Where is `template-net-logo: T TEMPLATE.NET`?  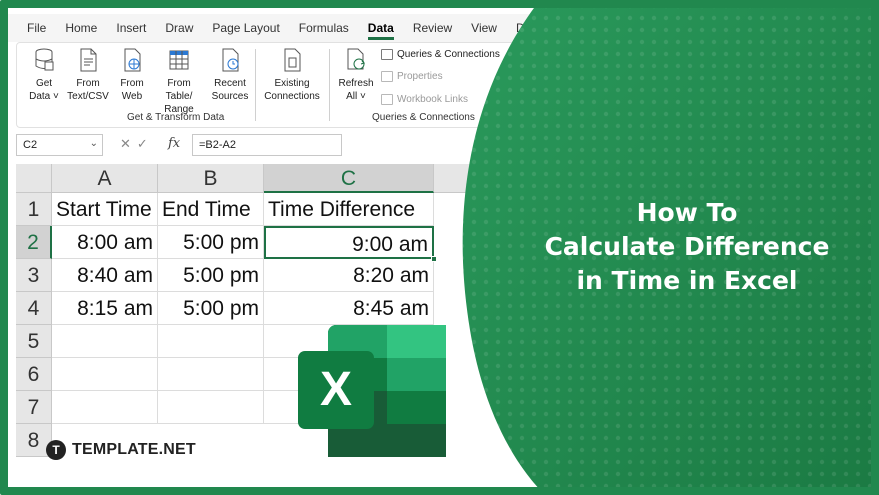 template-net-logo: T TEMPLATE.NET is located at coordinates (121, 450).